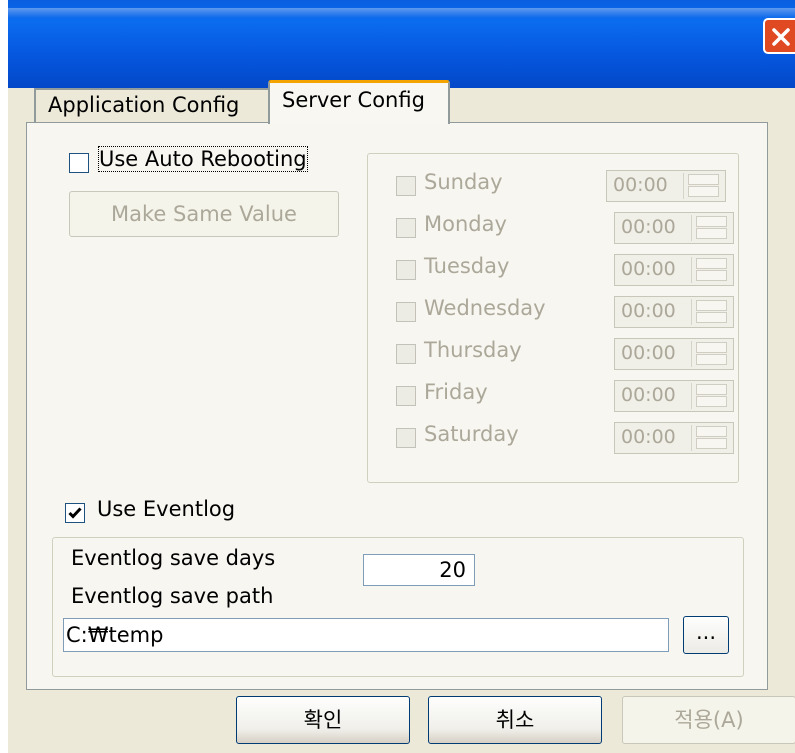  What do you see at coordinates (467, 266) in the screenshot?
I see `tuesday-label: Tuesday` at bounding box center [467, 266].